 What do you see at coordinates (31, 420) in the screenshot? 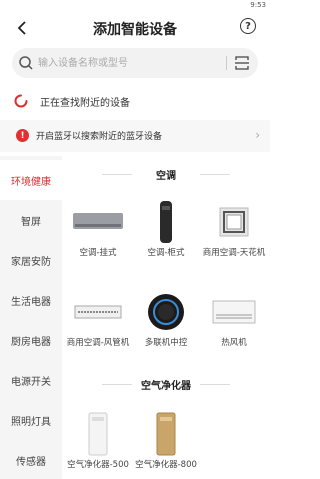
I see `sidebar-item-lighting: 照明灯具` at bounding box center [31, 420].